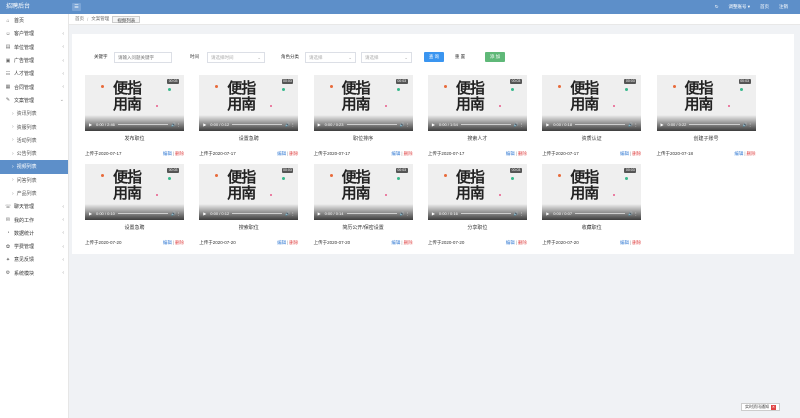 This screenshot has height=418, width=800. I want to click on sidebar-subitem: › 产品列表, so click(34, 193).